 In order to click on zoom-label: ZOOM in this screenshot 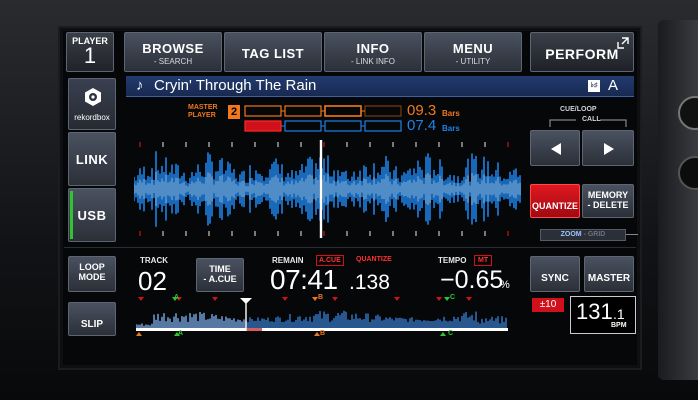, I will do `click(571, 234)`.